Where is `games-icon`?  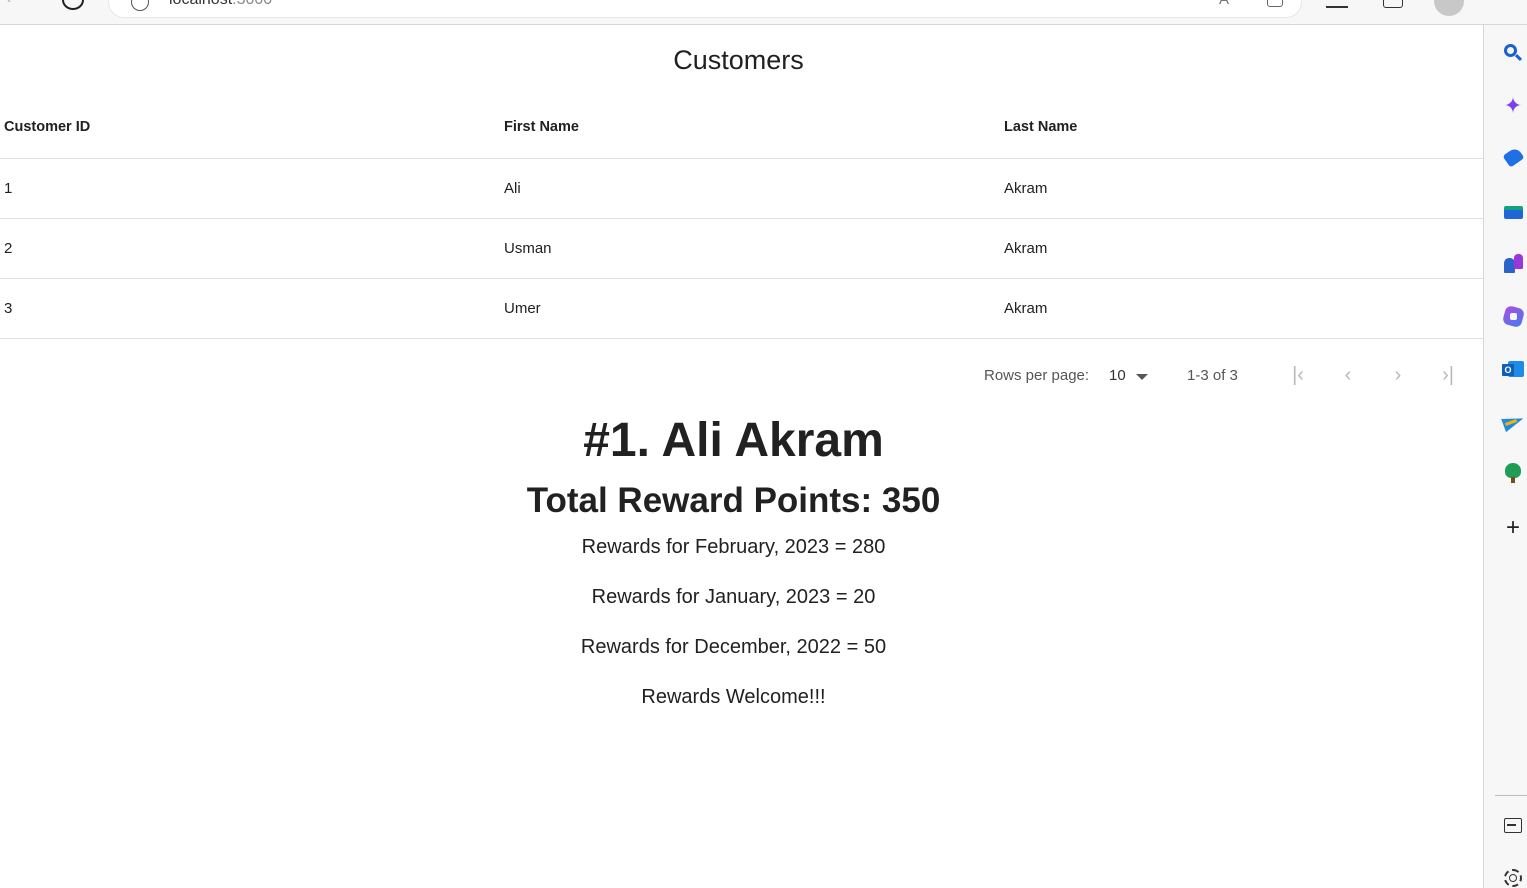 games-icon is located at coordinates (1513, 263).